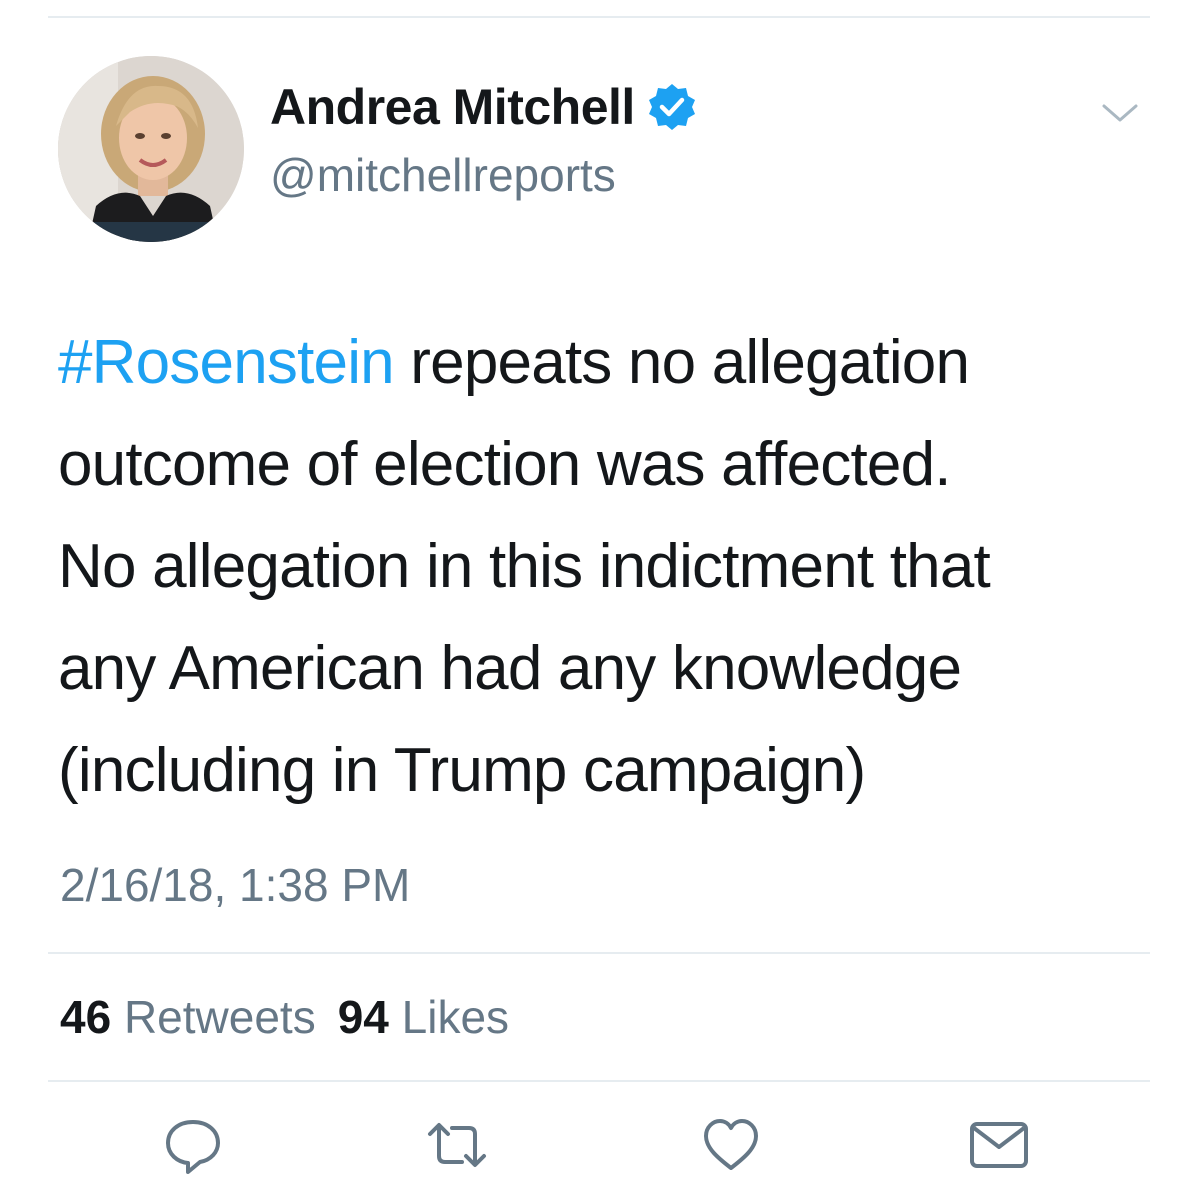 This screenshot has height=1200, width=1196. What do you see at coordinates (226, 362) in the screenshot?
I see `hashtag-link: #Rosenstein` at bounding box center [226, 362].